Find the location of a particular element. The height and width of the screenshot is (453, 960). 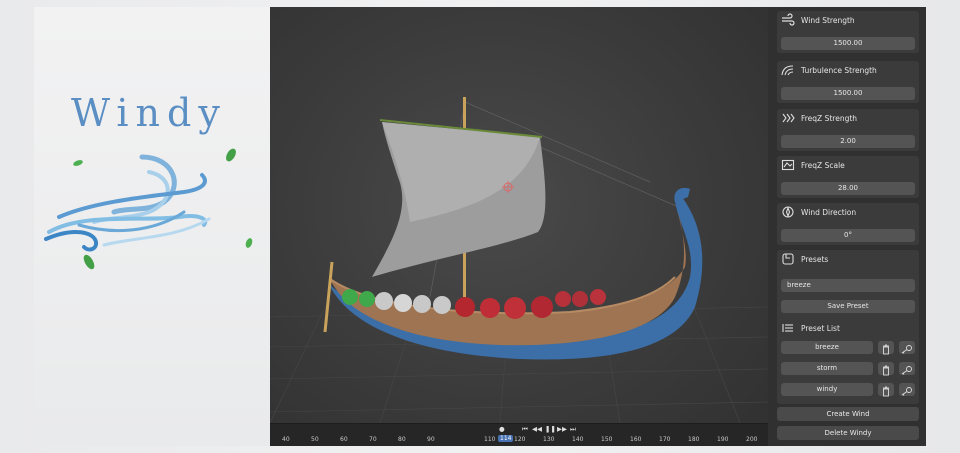

wind-direction-label: Wind Direction is located at coordinates (829, 212).